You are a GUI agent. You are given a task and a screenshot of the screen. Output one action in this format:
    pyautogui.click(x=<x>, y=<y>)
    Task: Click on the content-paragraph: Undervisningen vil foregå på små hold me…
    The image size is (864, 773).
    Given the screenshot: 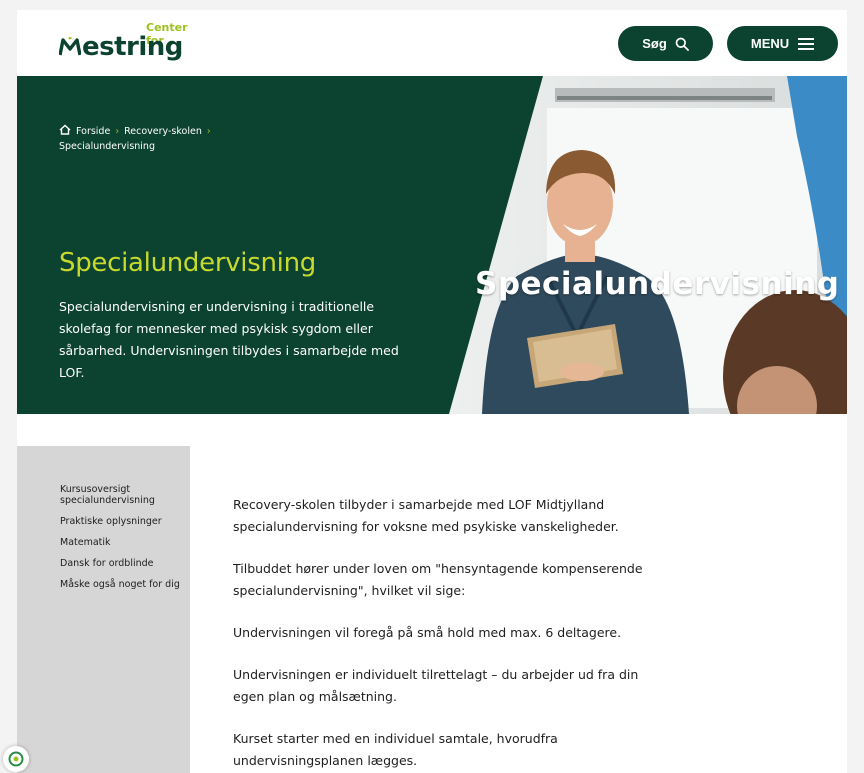 What is the action you would take?
    pyautogui.click(x=427, y=632)
    